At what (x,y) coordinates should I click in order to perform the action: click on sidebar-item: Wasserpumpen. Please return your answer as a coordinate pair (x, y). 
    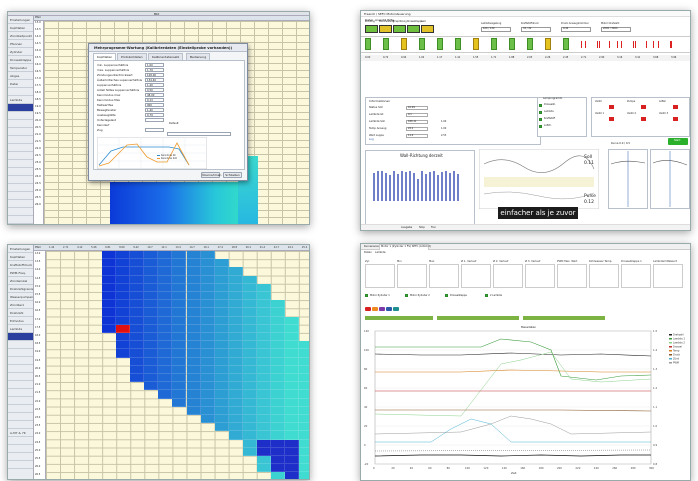
    Looking at the image, I should click on (20, 297).